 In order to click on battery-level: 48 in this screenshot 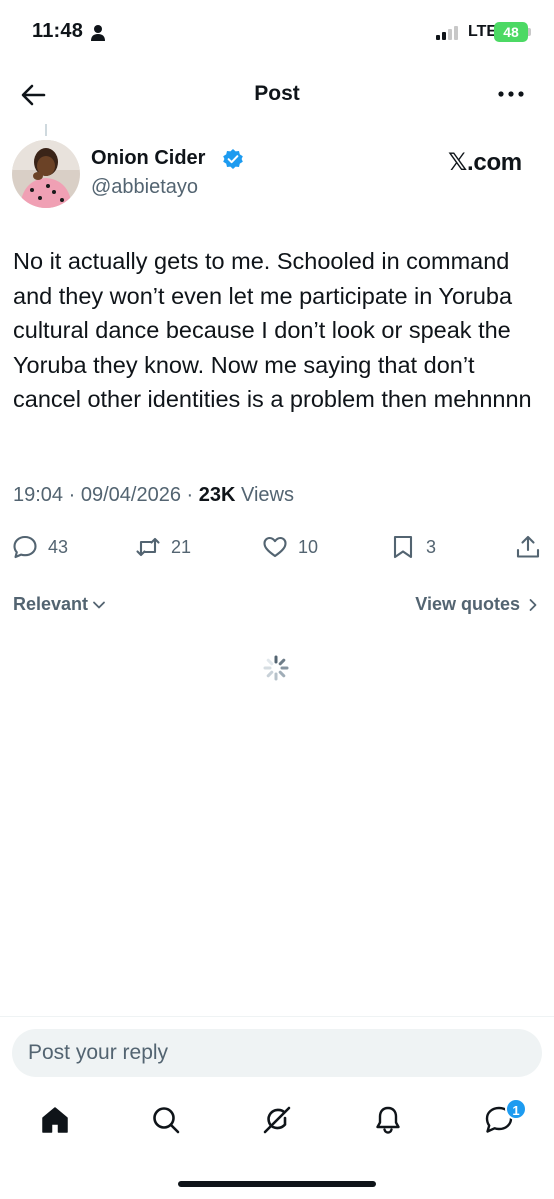, I will do `click(511, 32)`.